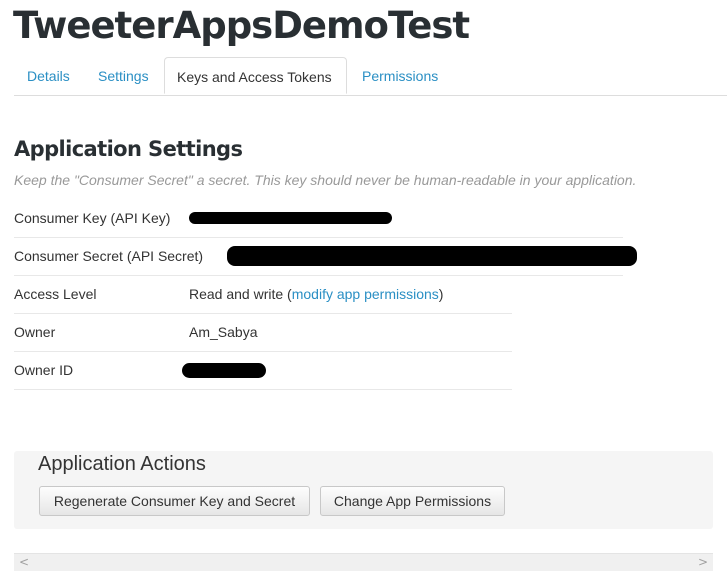 This screenshot has width=727, height=578. I want to click on actions-title: Application Actions, so click(122, 464).